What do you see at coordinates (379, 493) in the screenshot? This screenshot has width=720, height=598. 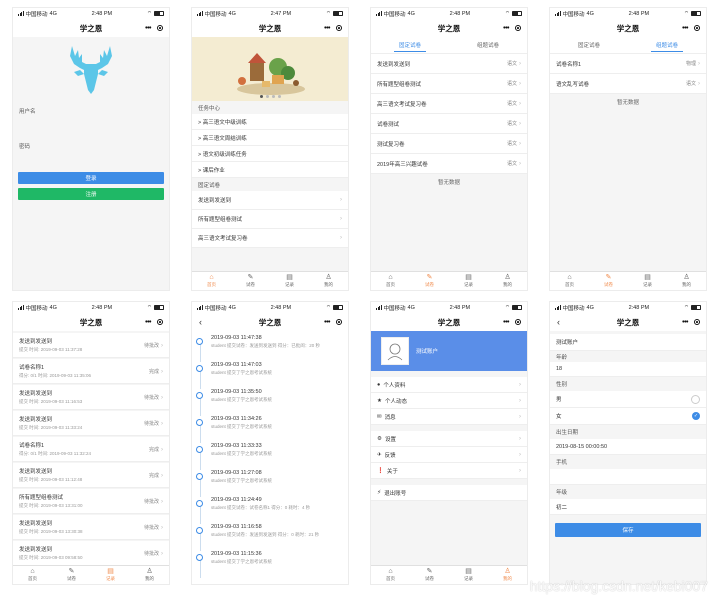 I see `logout-icon: ⚡` at bounding box center [379, 493].